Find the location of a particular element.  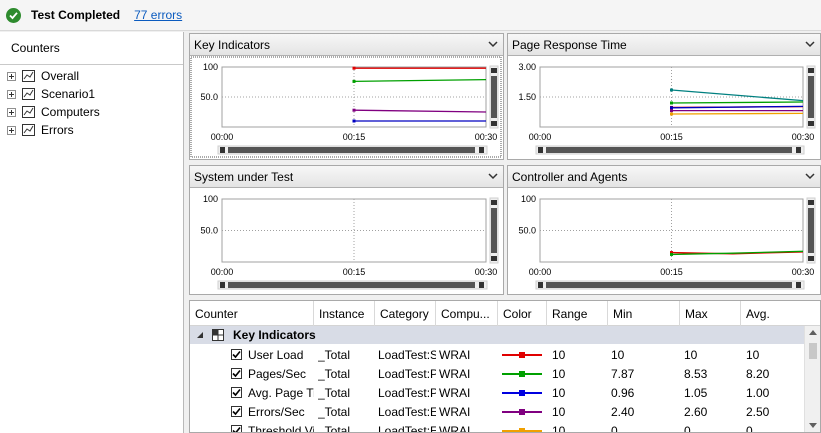

tree-item-errors: Errors is located at coordinates (91, 130).